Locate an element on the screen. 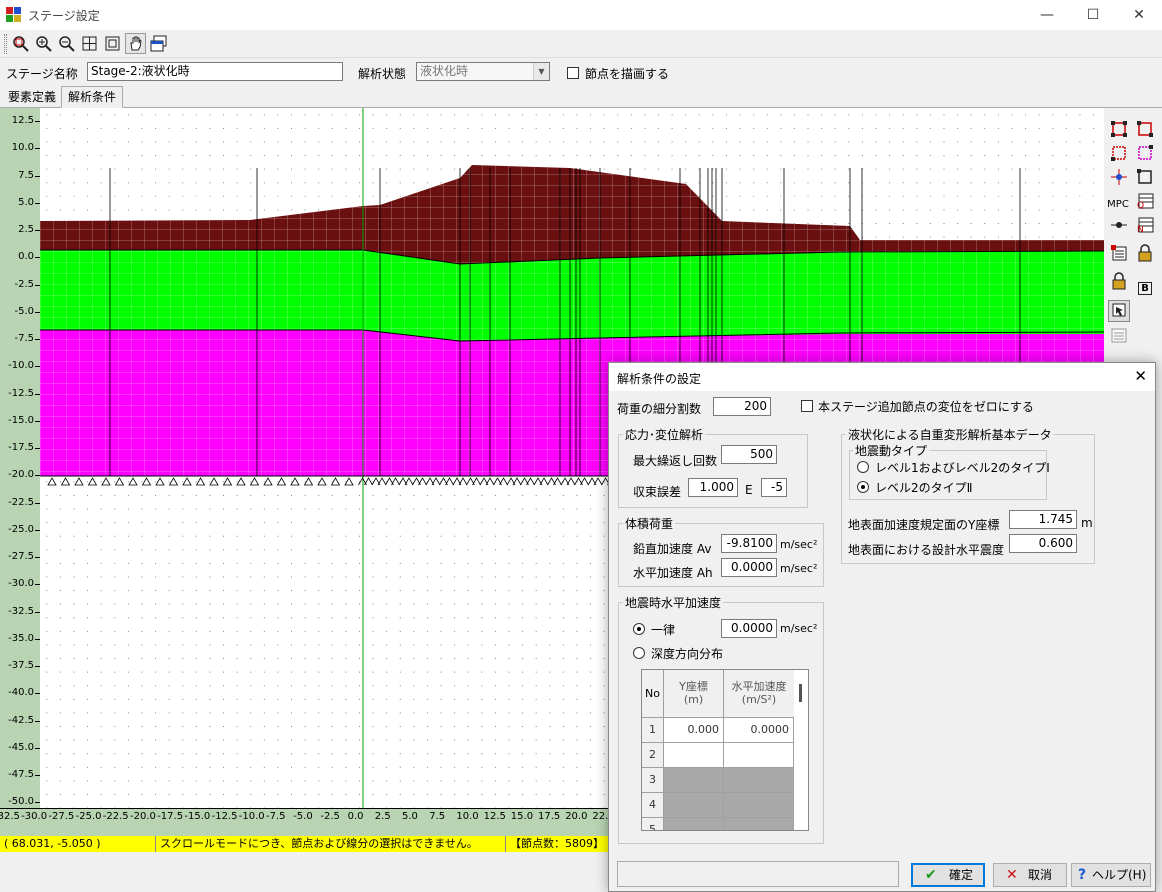  ok-button: ✔ 確定 is located at coordinates (948, 875).